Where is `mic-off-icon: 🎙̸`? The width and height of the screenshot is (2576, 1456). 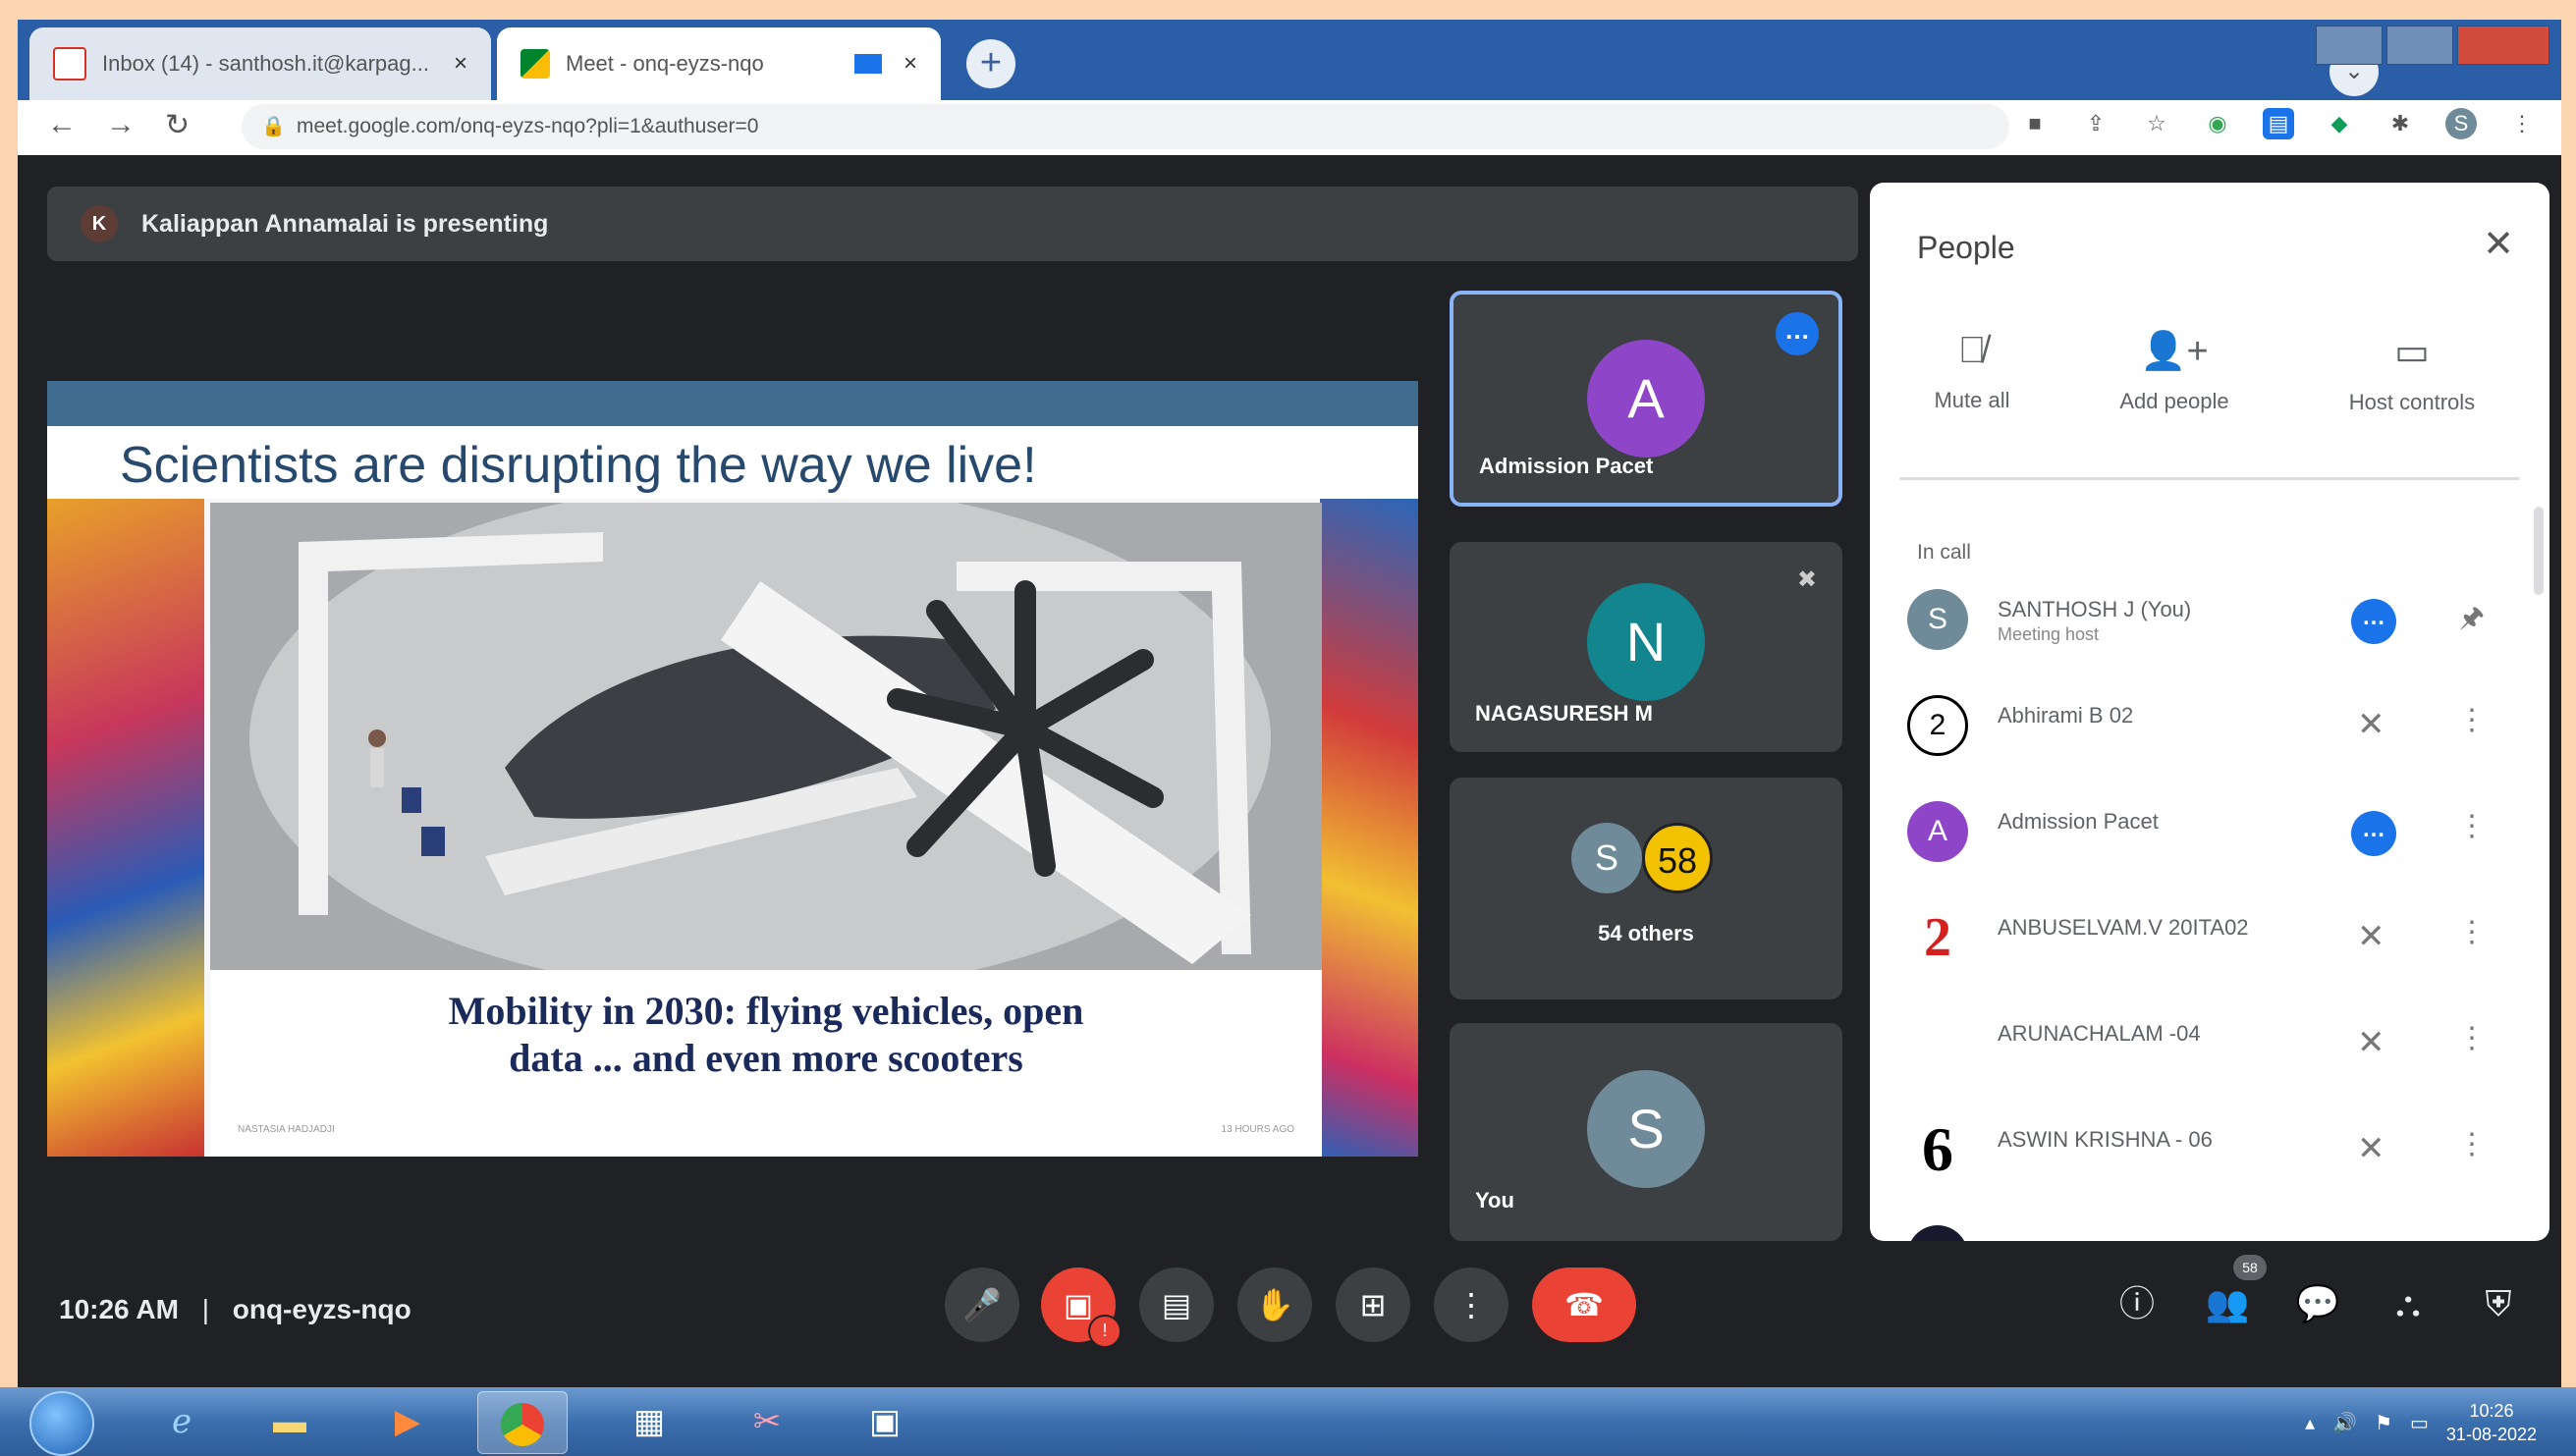
mic-off-icon: 🎙̸ is located at coordinates (1972, 350).